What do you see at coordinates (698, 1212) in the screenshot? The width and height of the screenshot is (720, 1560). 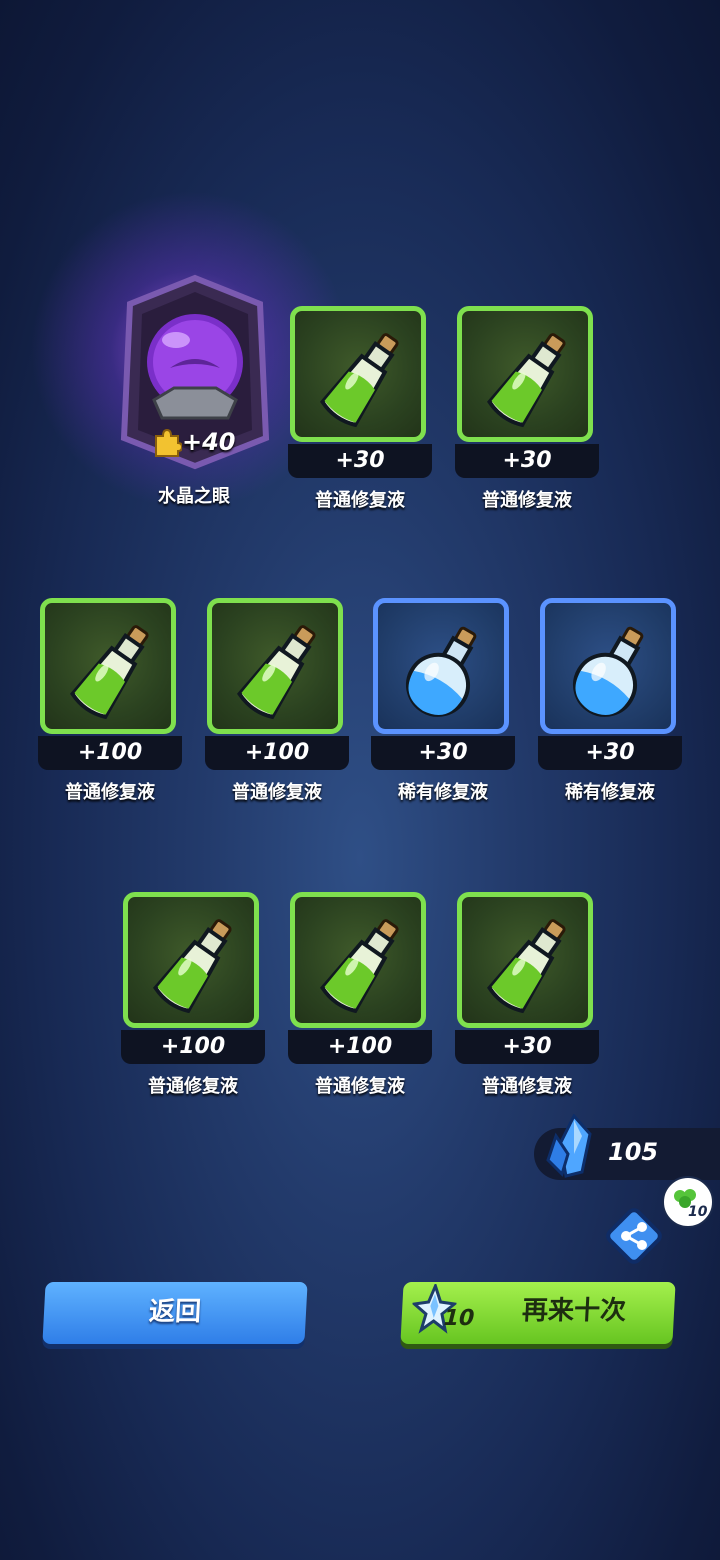 I see `share-reward-count: 10` at bounding box center [698, 1212].